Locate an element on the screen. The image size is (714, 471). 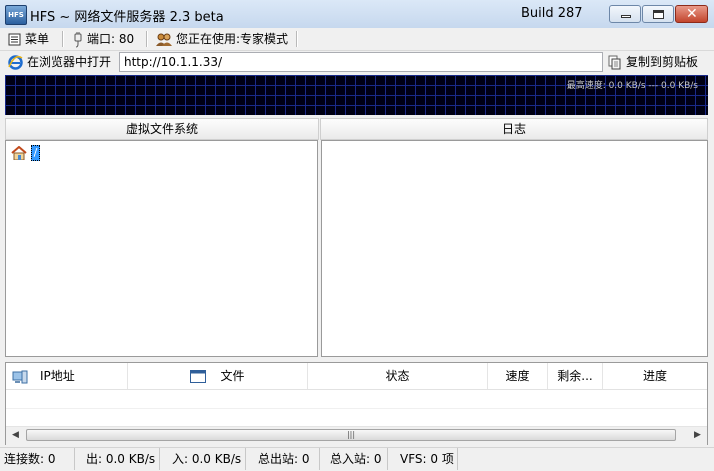
copy-to-clipboard-label: 复制到剪贴板 is located at coordinates (662, 62).